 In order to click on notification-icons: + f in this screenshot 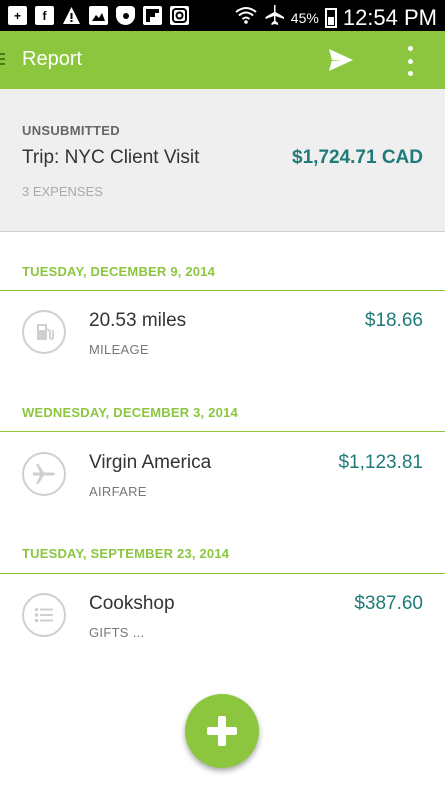, I will do `click(98, 15)`.